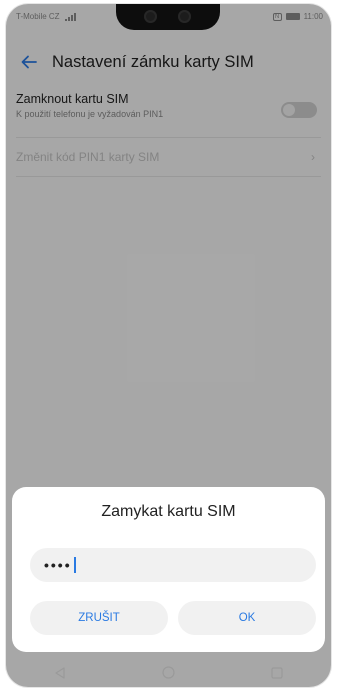 The height and width of the screenshot is (691, 337). I want to click on back-triangle-icon, so click(60, 672).